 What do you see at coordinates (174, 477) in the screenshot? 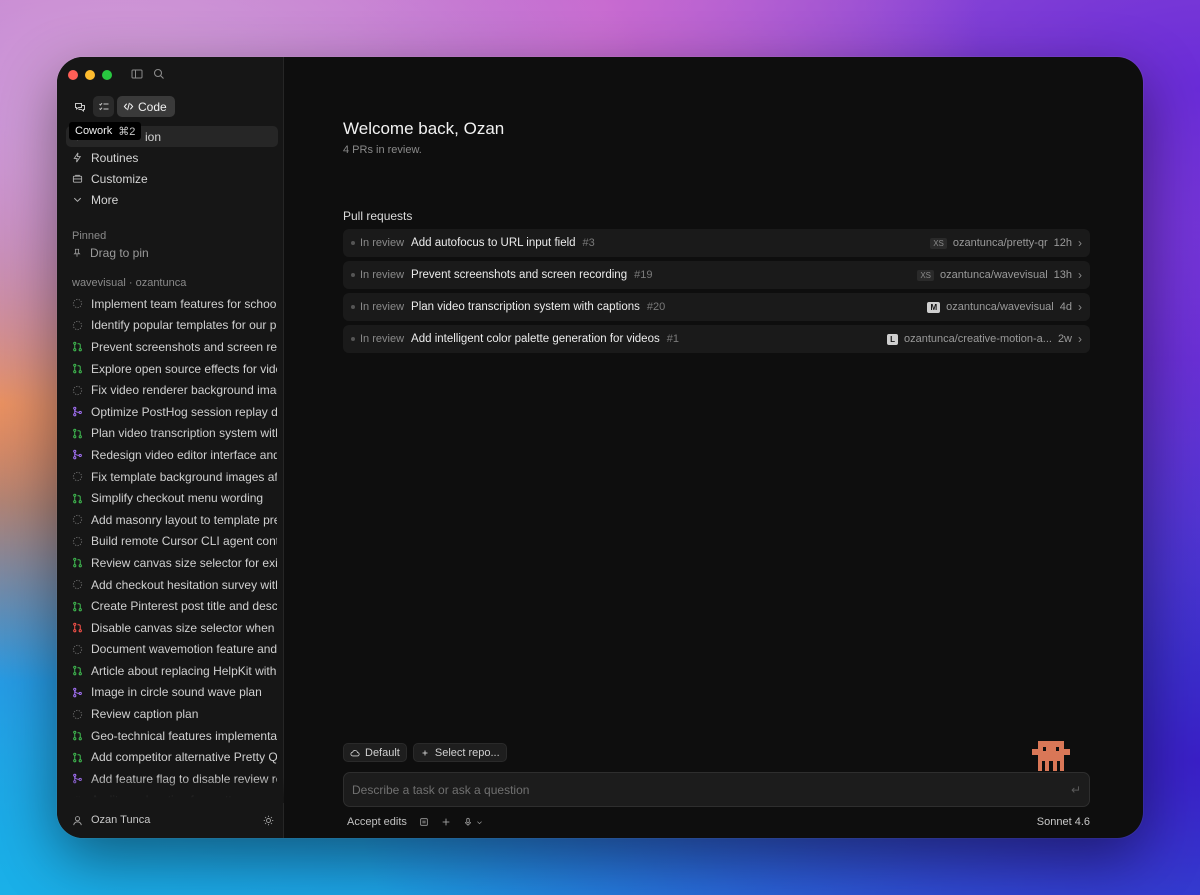
I see `session-item: Fix template background images after` at bounding box center [174, 477].